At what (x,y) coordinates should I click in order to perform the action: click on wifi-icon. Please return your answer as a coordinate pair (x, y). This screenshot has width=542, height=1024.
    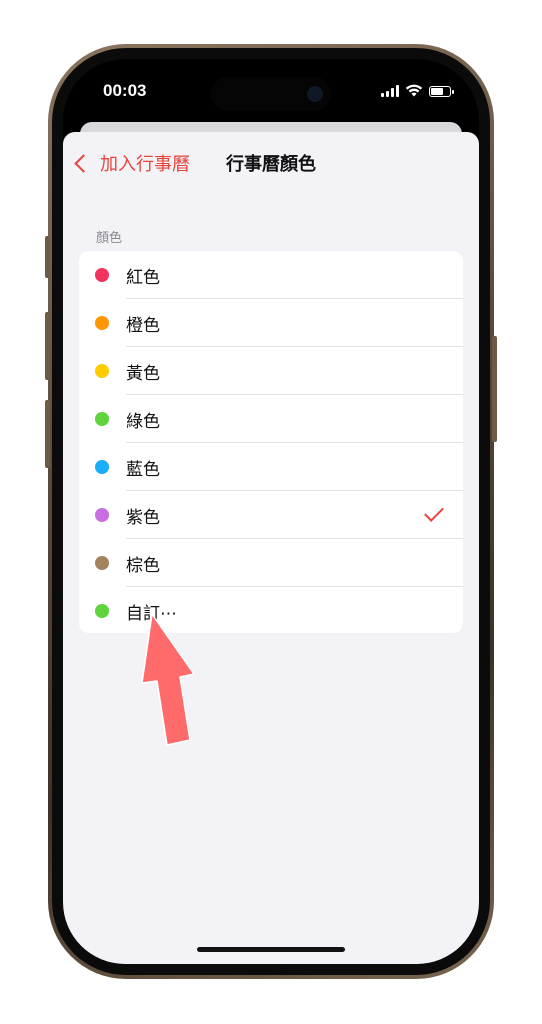
    Looking at the image, I should click on (414, 90).